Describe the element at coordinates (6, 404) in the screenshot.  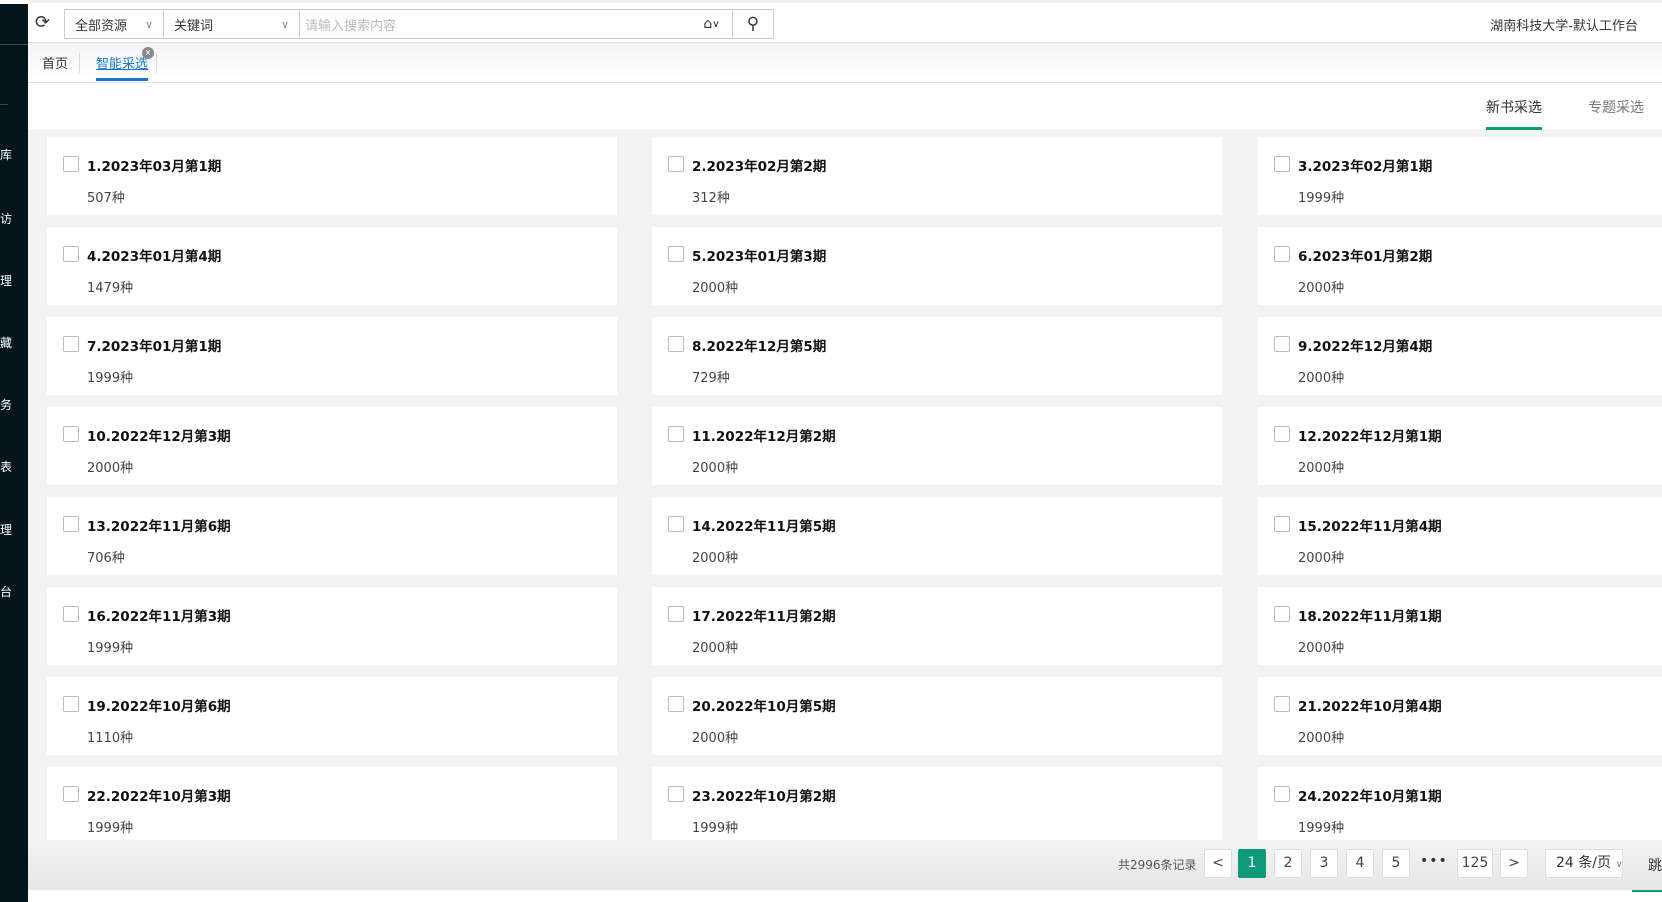
I see `sidebar-item: 务` at that location.